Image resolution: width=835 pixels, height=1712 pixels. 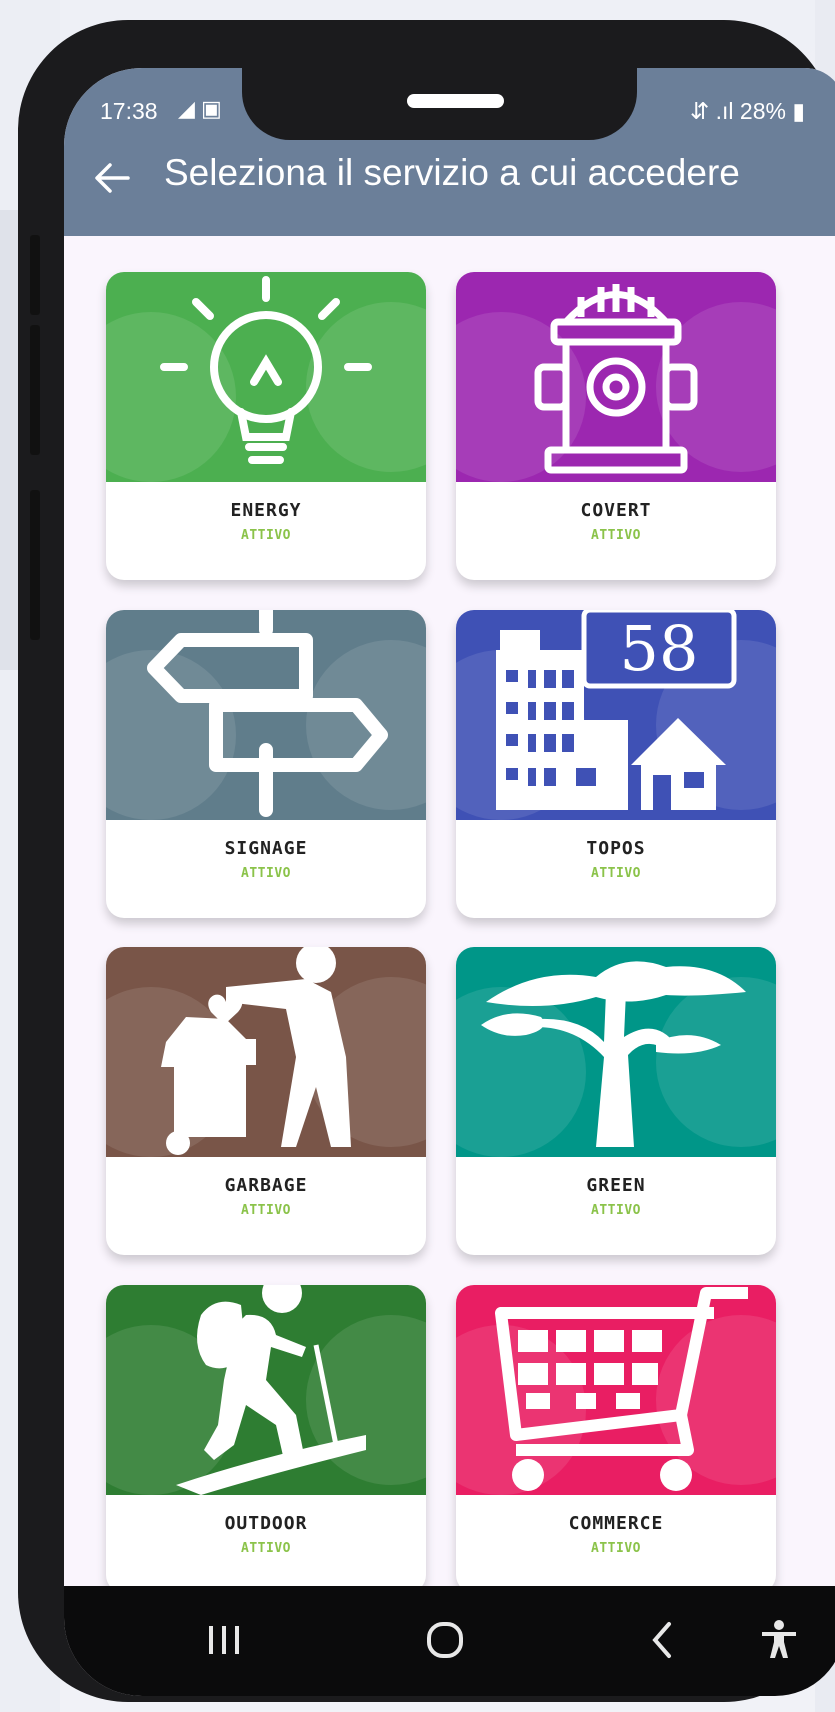 I want to click on service-card-covert: COVERT ATTIVO, so click(x=616, y=426).